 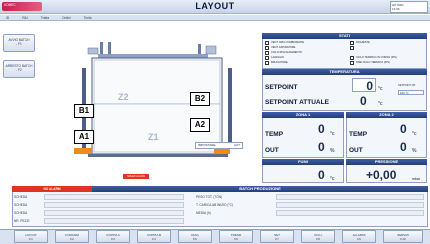 I want to click on top-info-line2: 13:06, so click(x=396, y=9).